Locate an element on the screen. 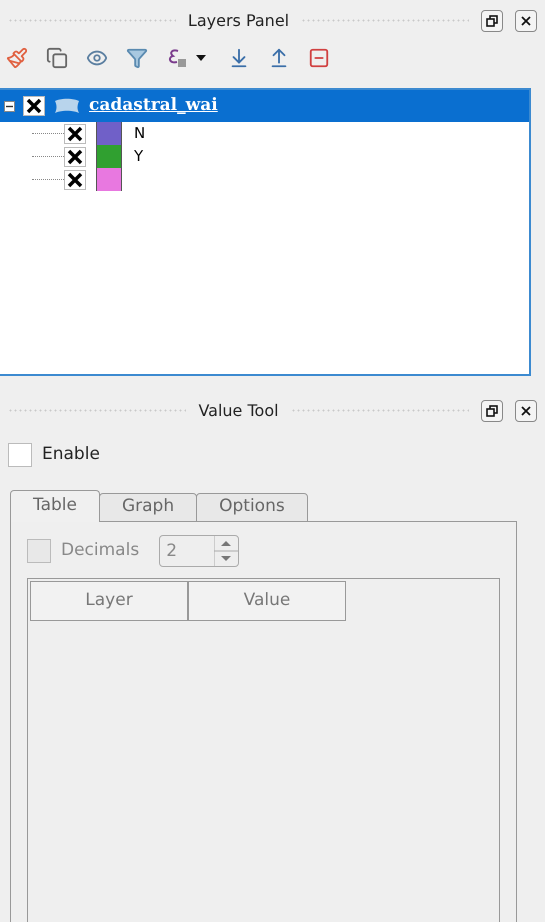  tab: Graph is located at coordinates (148, 507).